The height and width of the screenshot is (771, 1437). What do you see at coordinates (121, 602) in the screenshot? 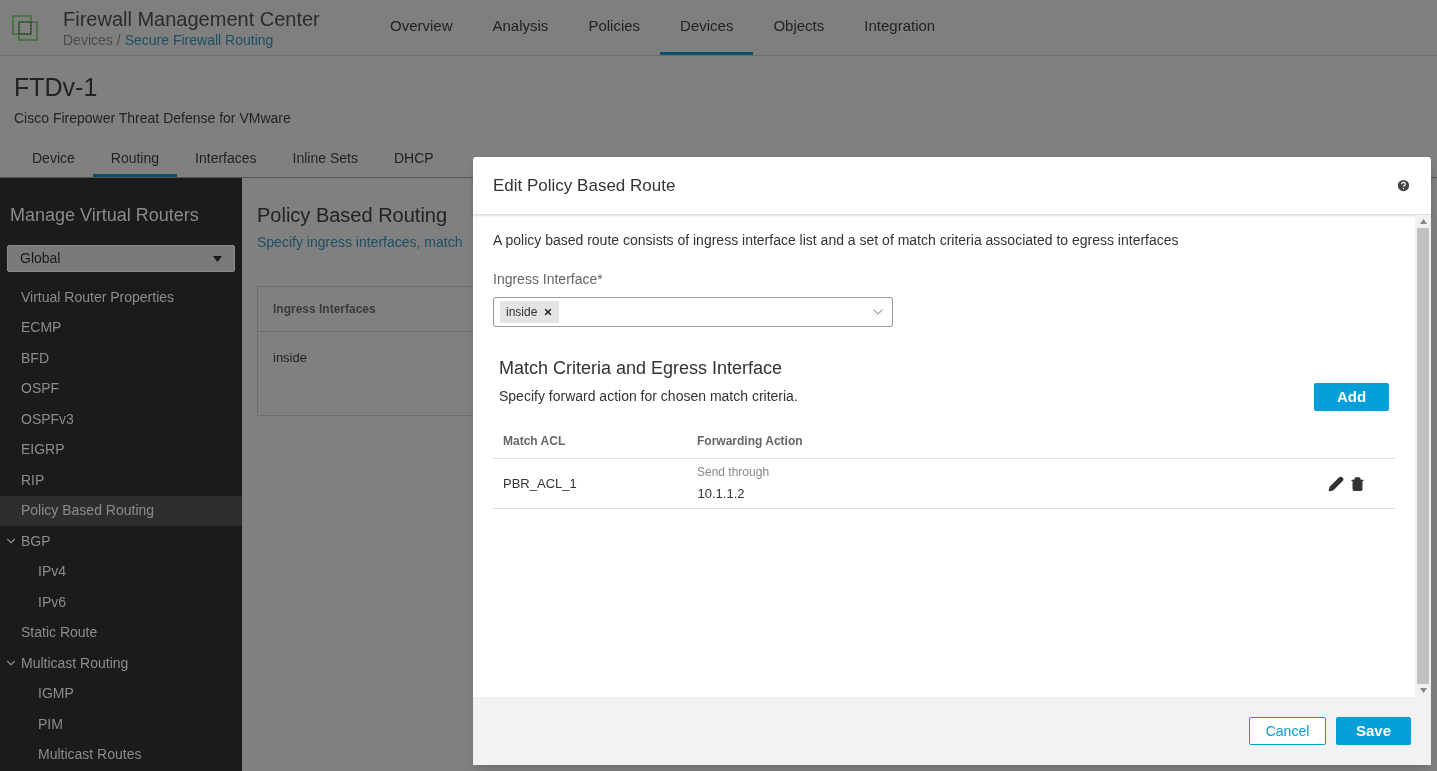
I see `sidebar-item: IPv6` at bounding box center [121, 602].